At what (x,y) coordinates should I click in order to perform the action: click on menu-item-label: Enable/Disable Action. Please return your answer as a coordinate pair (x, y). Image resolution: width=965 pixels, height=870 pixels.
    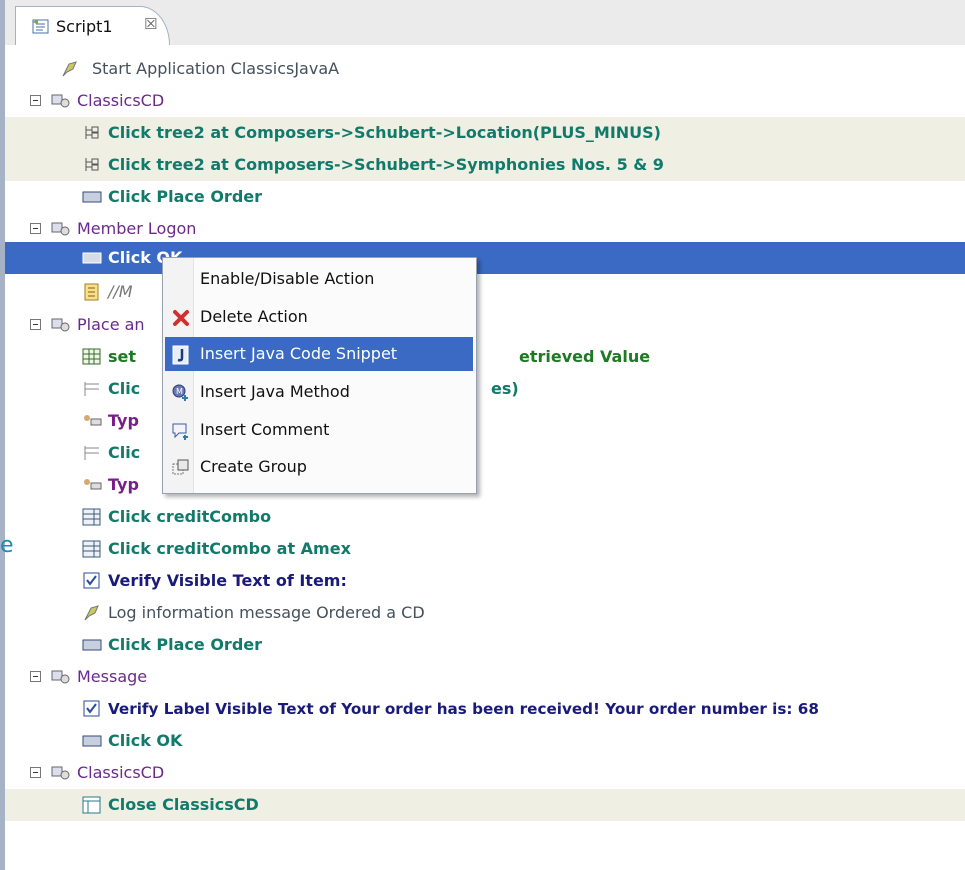
    Looking at the image, I should click on (287, 278).